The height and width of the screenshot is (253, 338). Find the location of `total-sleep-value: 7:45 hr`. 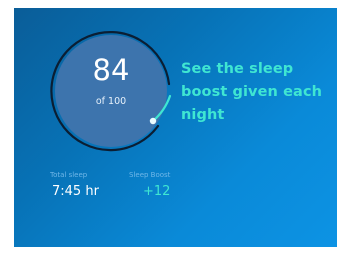

total-sleep-value: 7:45 hr is located at coordinates (75, 191).